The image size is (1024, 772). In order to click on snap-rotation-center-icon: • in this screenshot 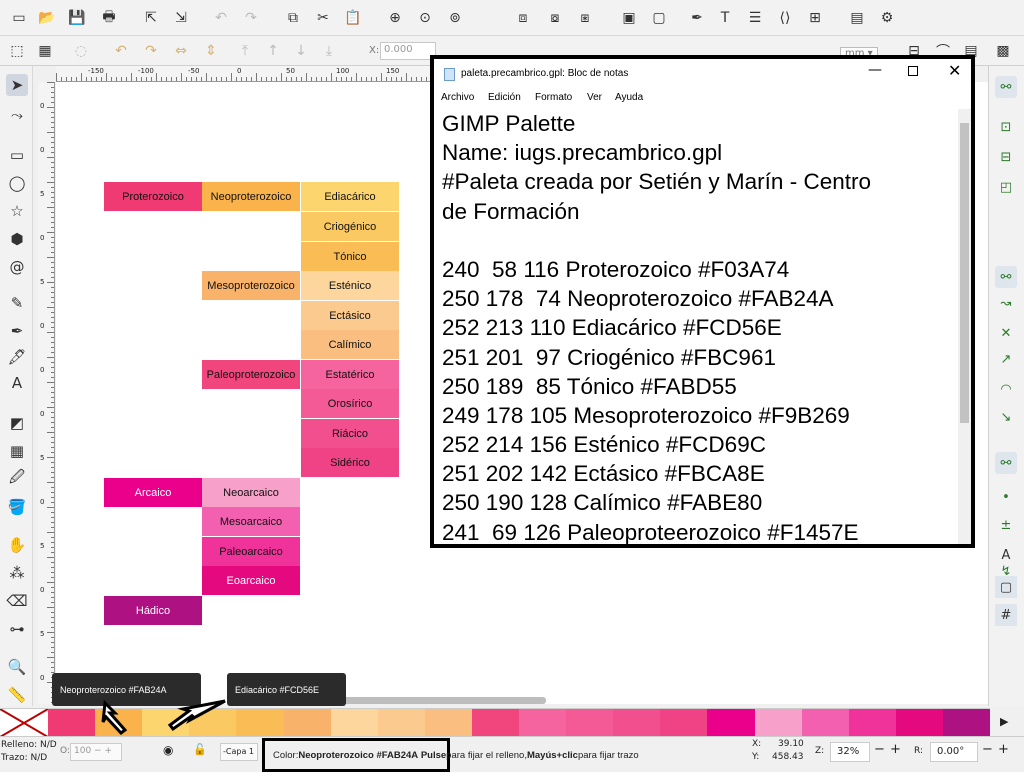, I will do `click(1006, 497)`.